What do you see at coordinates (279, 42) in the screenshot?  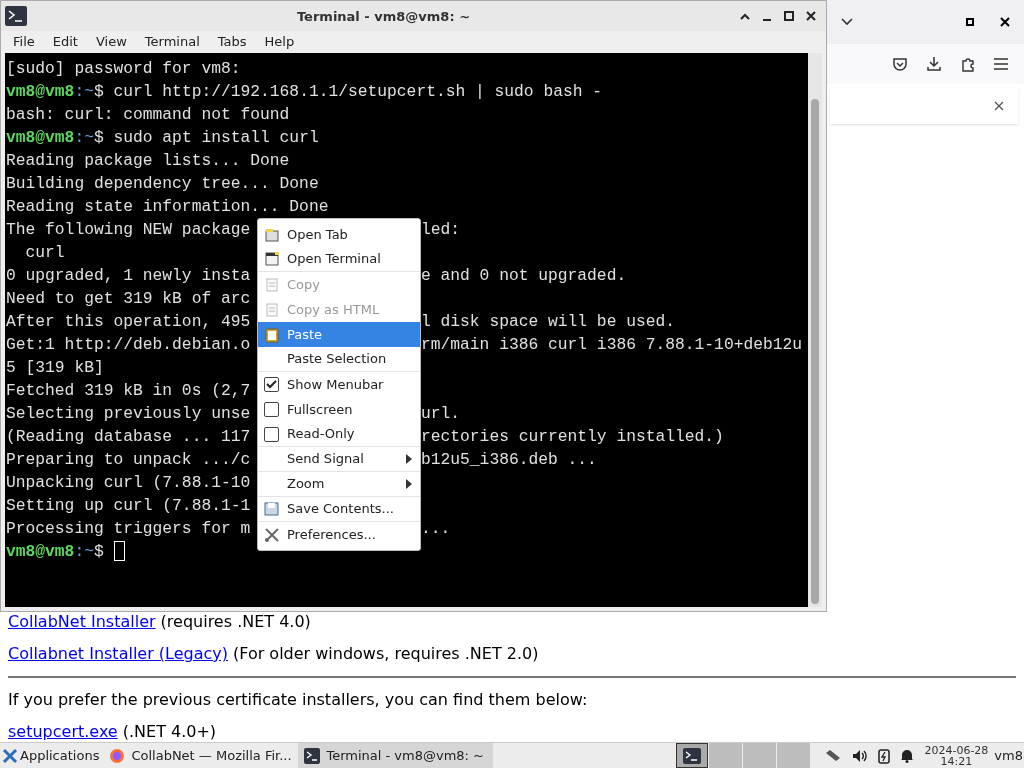 I see `menu-item: Help` at bounding box center [279, 42].